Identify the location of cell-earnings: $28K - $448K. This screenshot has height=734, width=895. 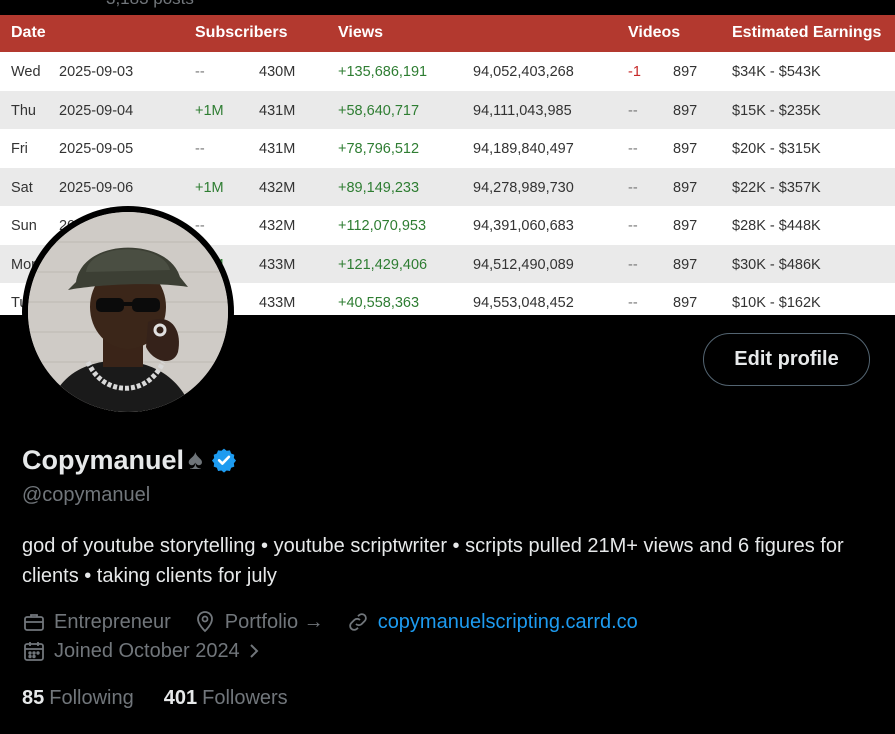
(776, 226).